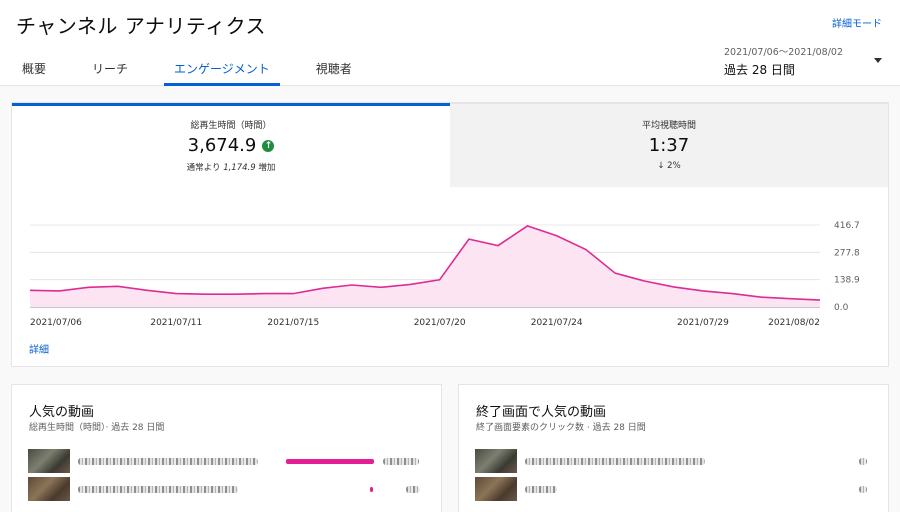 The image size is (900, 512). I want to click on end-screen-videos-card: 終了画面で人気の動画 終了画面要素のクリック数 · 過去 28 日間, so click(673, 448).